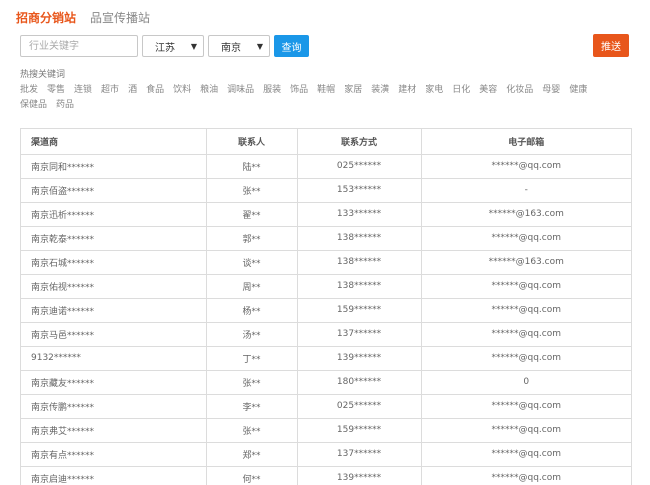 The height and width of the screenshot is (485, 650). Describe the element at coordinates (434, 90) in the screenshot. I see `hot-keyword-item: 家电` at that location.